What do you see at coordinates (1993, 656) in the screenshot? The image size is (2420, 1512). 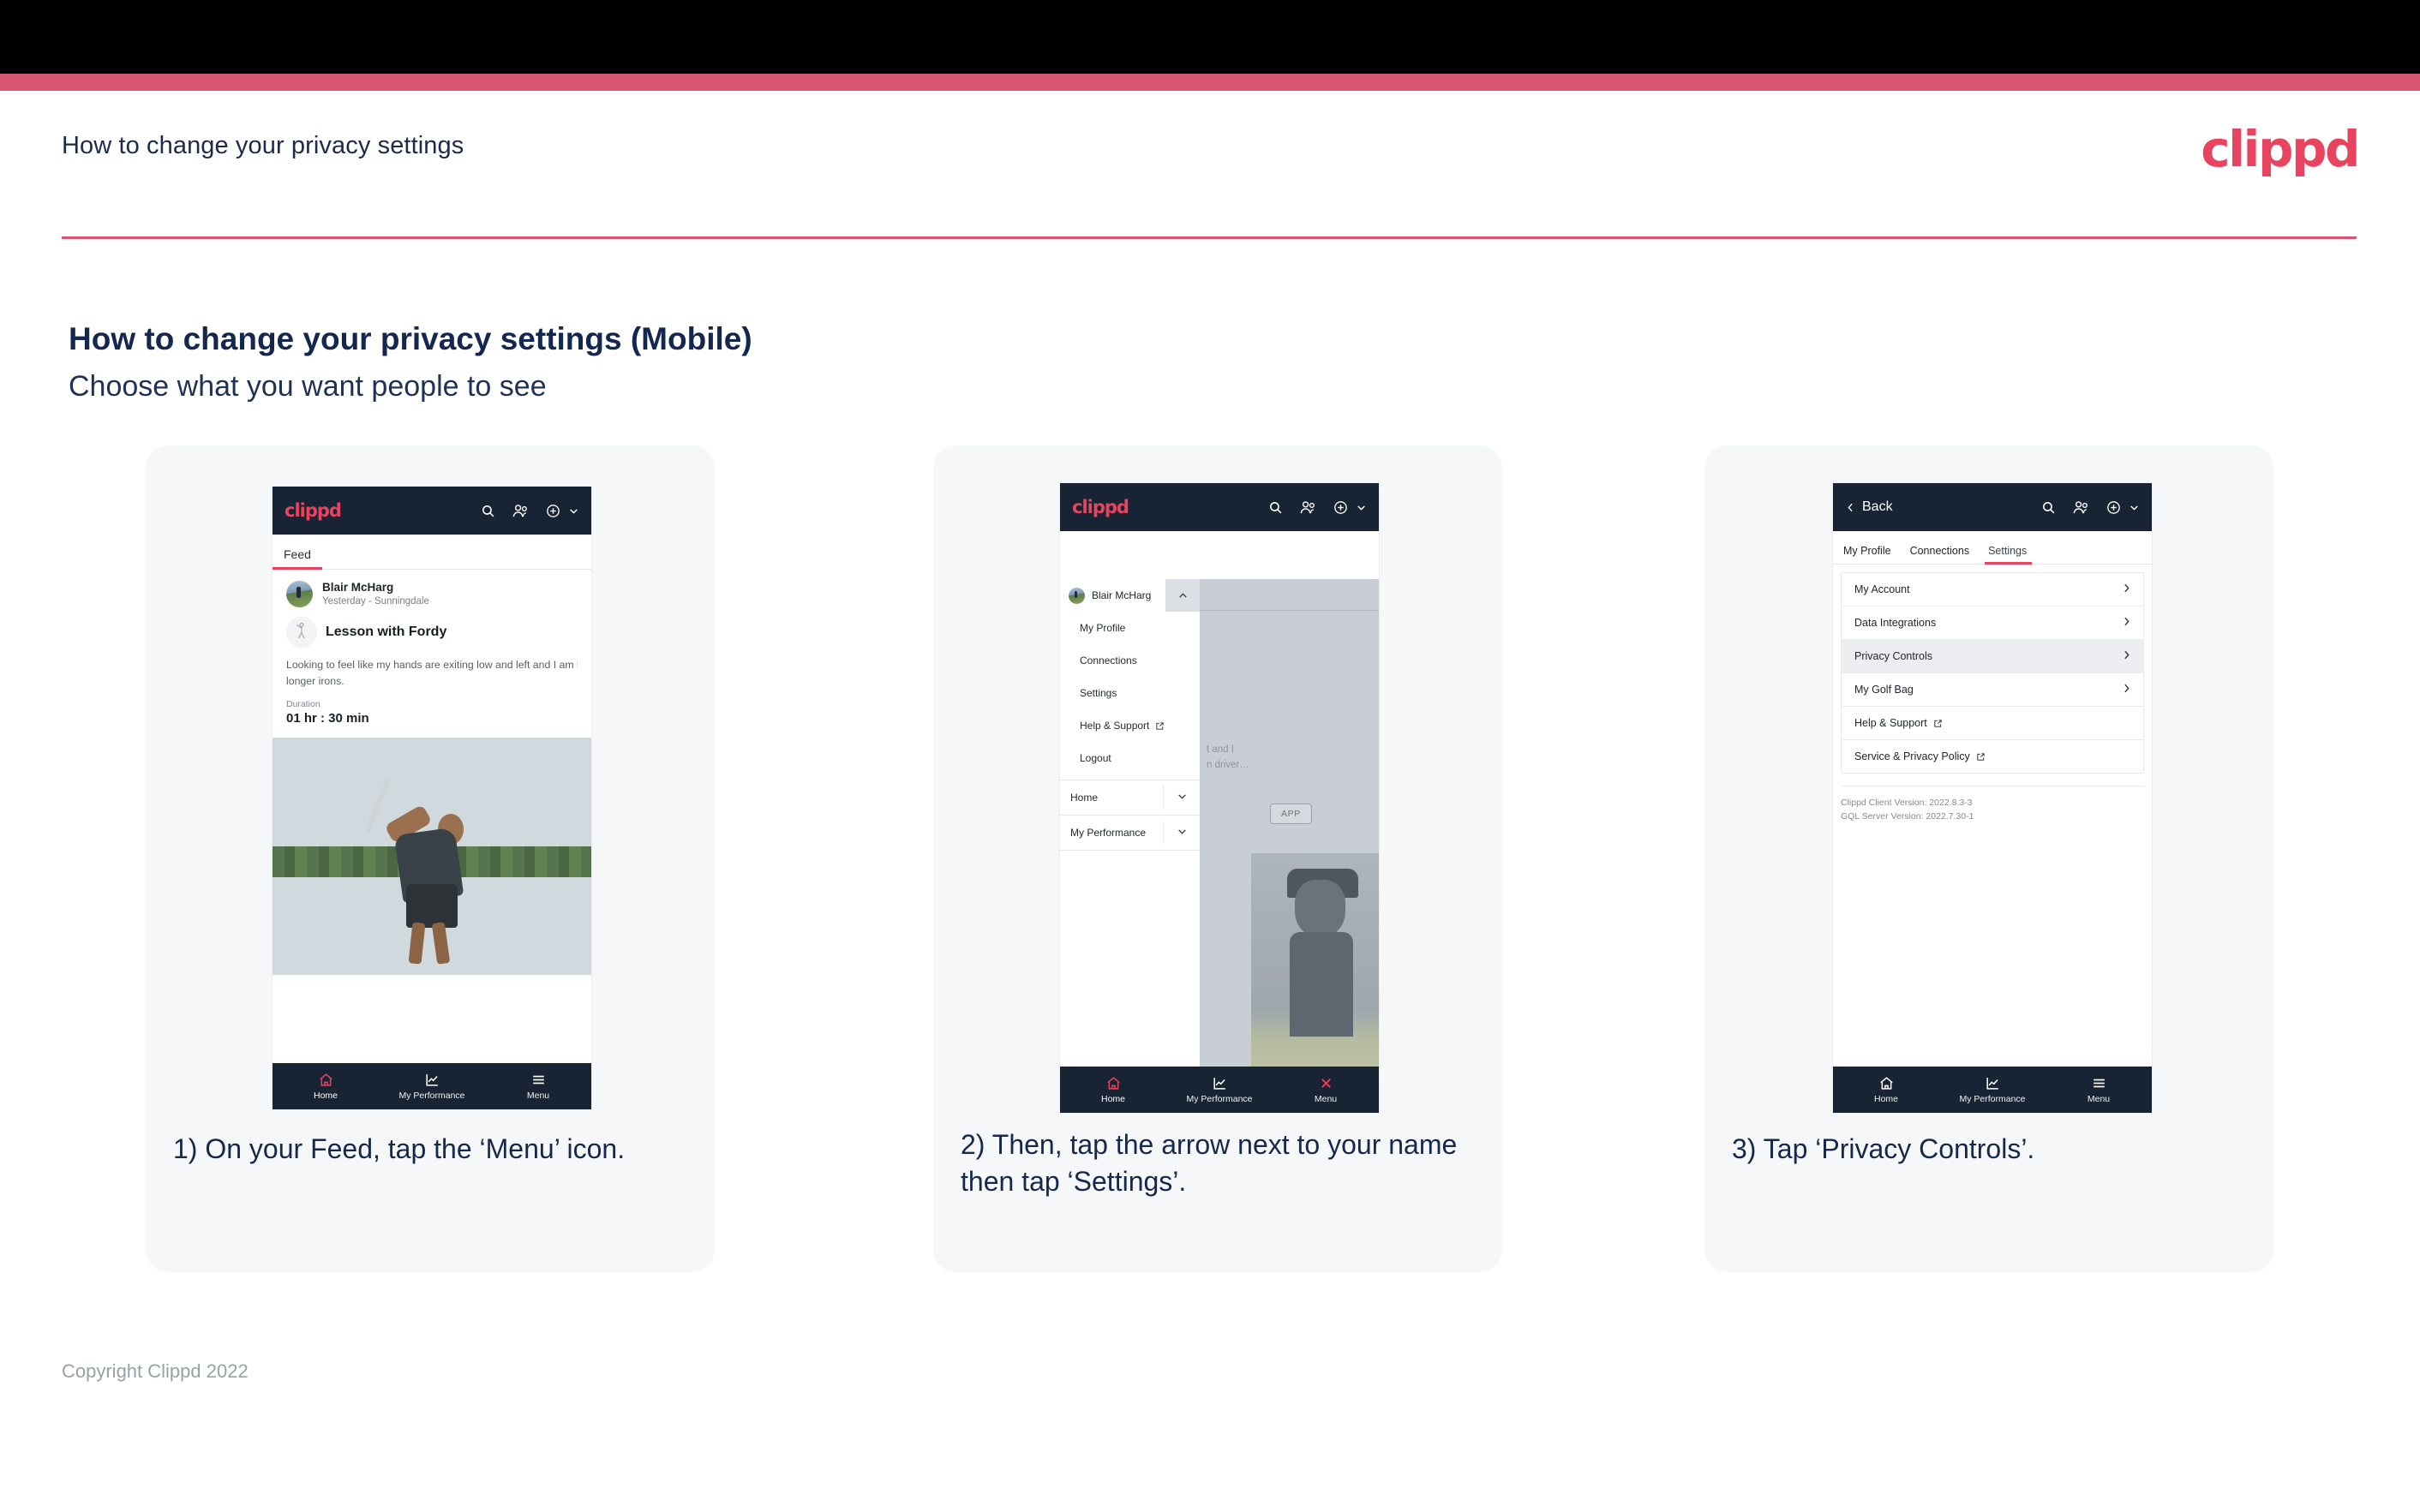 I see `settings-row-privacy-controls: Privacy Controls` at bounding box center [1993, 656].